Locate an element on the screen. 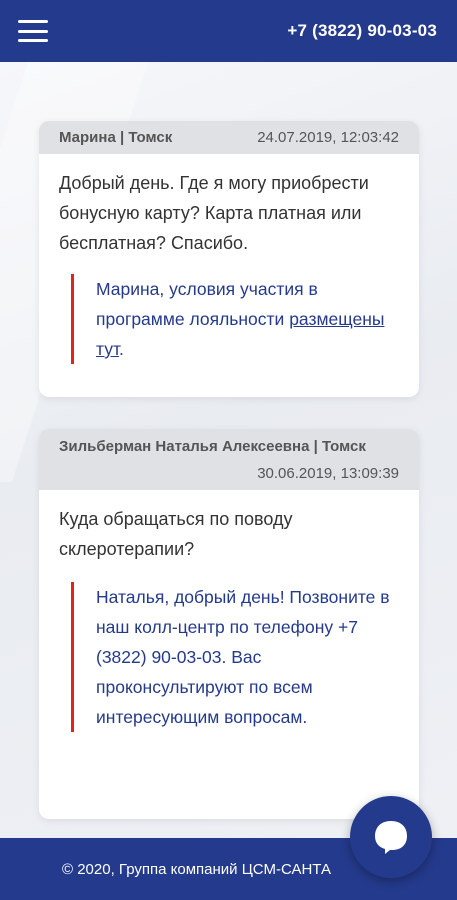 The height and width of the screenshot is (900, 457). footer-copyright: © 2020, Группа компаний ЦСМ-САНТА is located at coordinates (196, 869).